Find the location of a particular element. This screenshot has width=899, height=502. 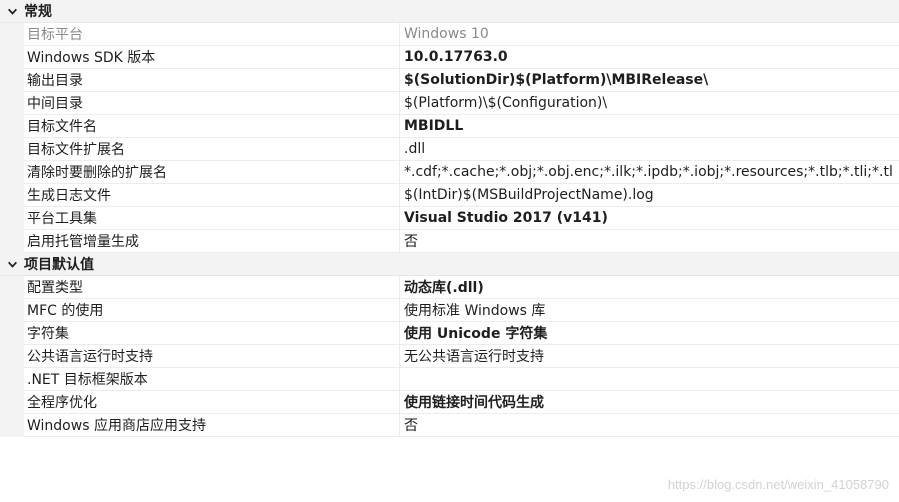

property-value: Visual Studio 2017 (v141) is located at coordinates (649, 218).